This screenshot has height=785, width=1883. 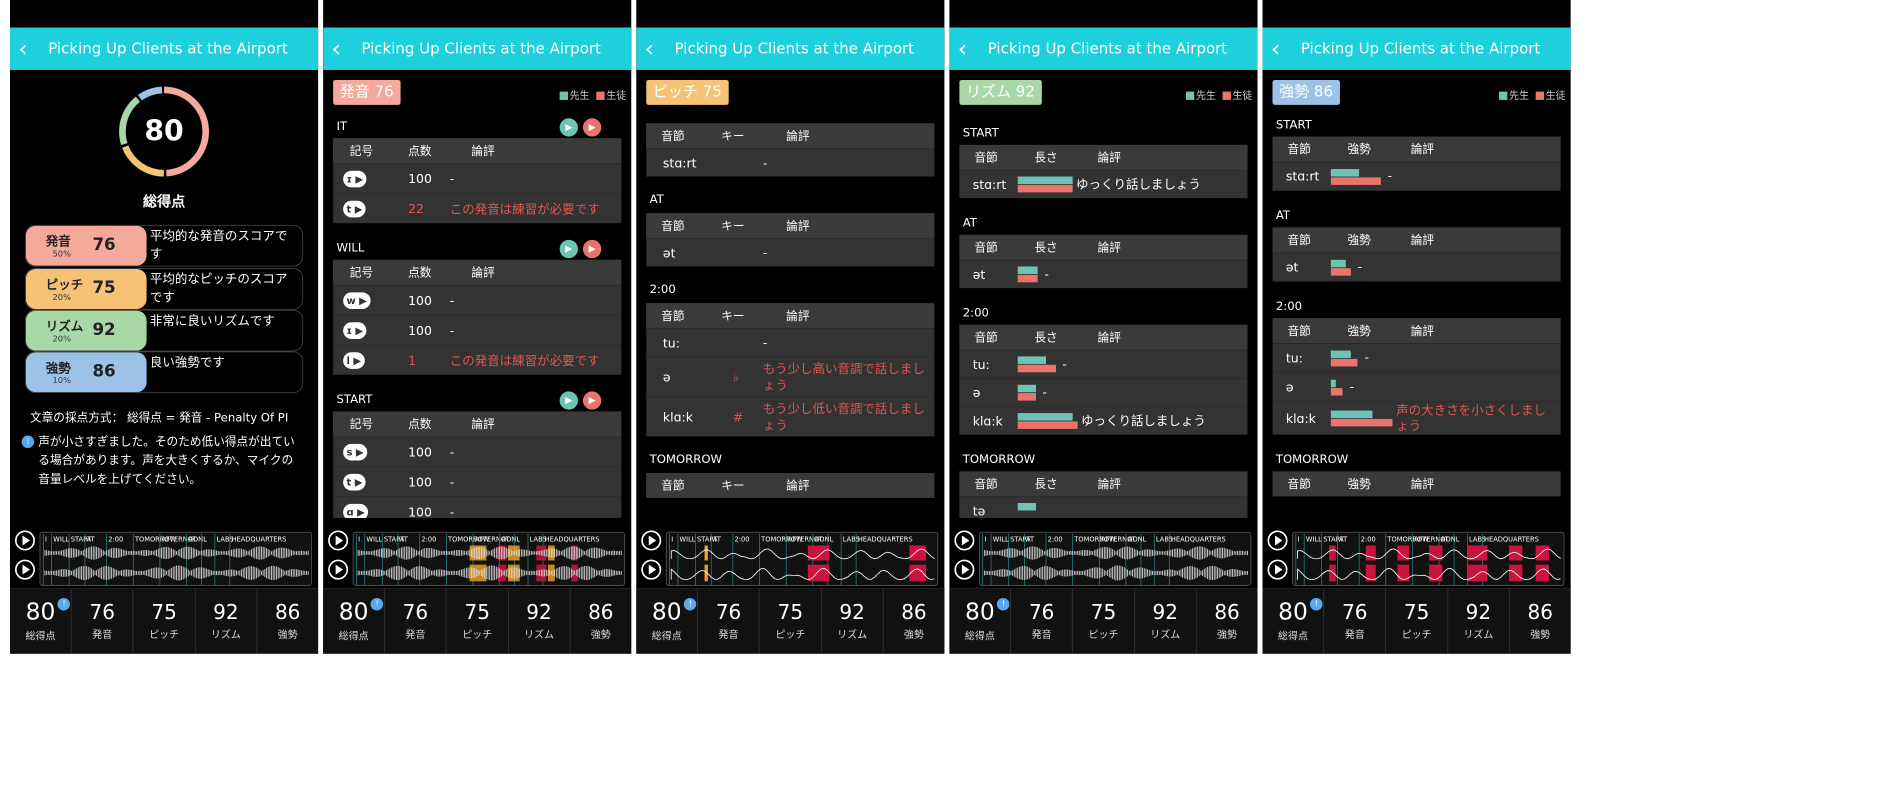 I want to click on tab-label: ピッチ, so click(x=164, y=634).